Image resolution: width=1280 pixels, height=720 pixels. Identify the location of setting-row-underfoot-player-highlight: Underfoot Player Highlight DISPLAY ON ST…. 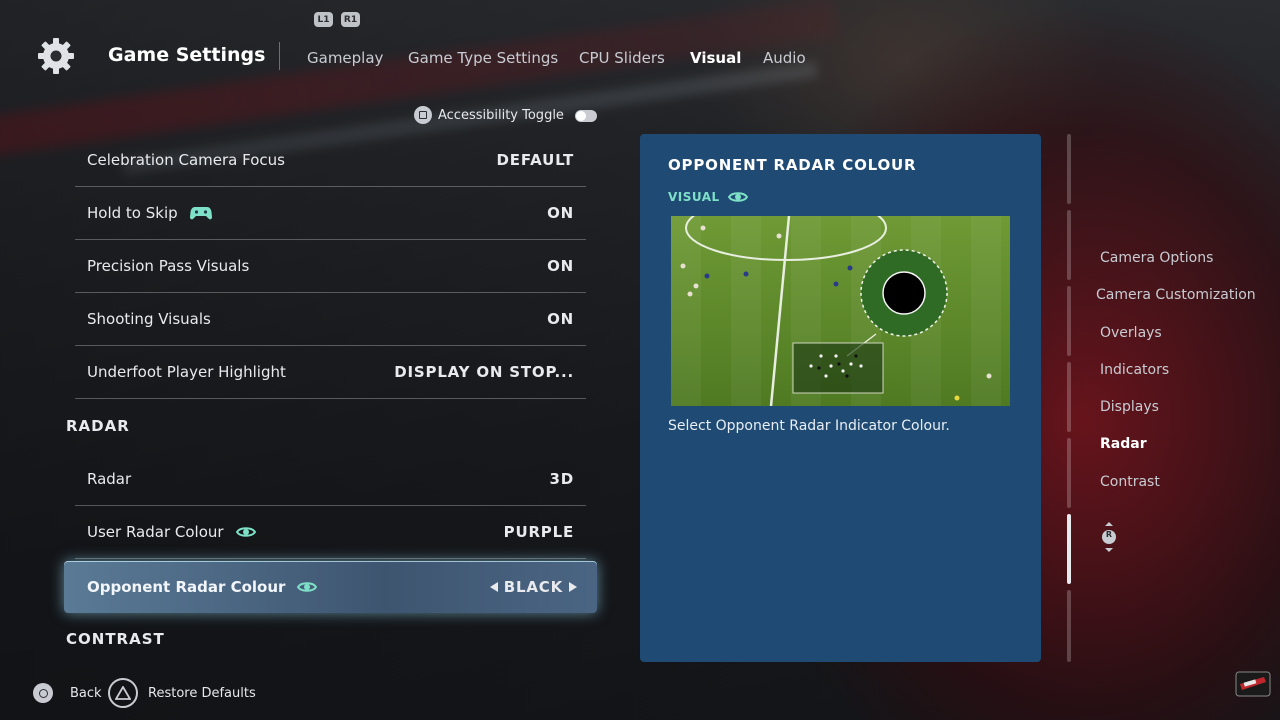
(330, 372).